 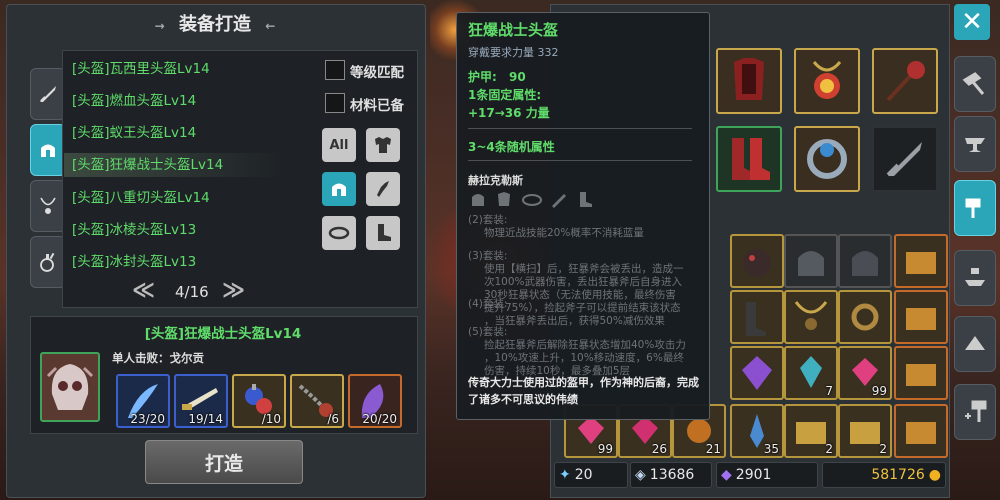 I want to click on material-ready-checkbox, so click(x=335, y=103).